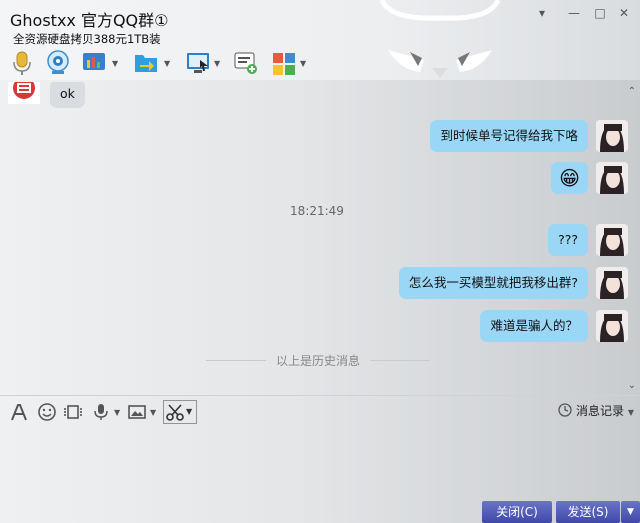  Describe the element at coordinates (493, 283) in the screenshot. I see `message-bubble-outgoing: 怎么我一买模型就把我移出群?` at that location.